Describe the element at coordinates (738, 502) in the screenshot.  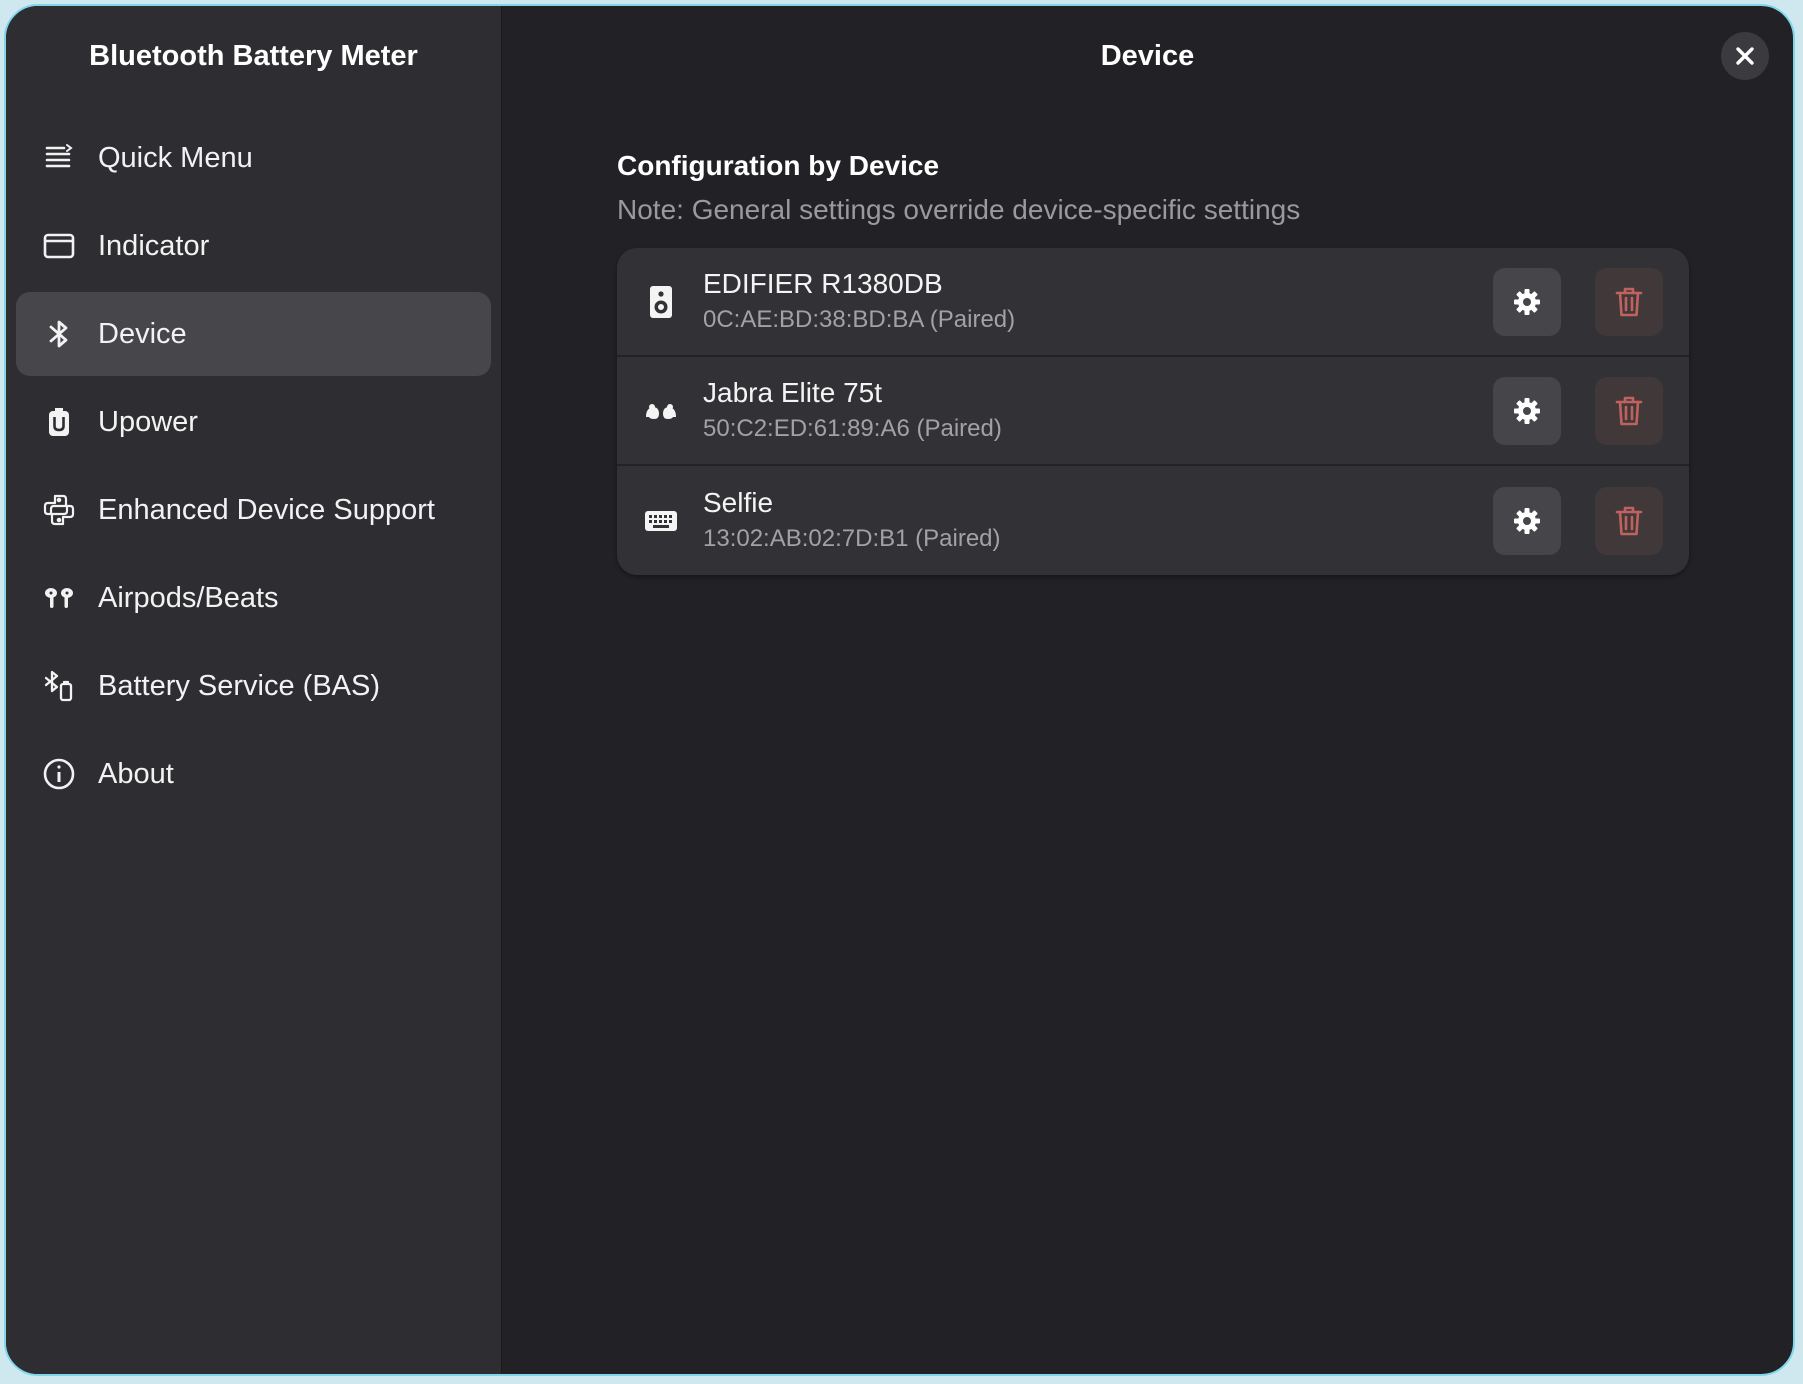
I see `device-name: Selfie` at that location.